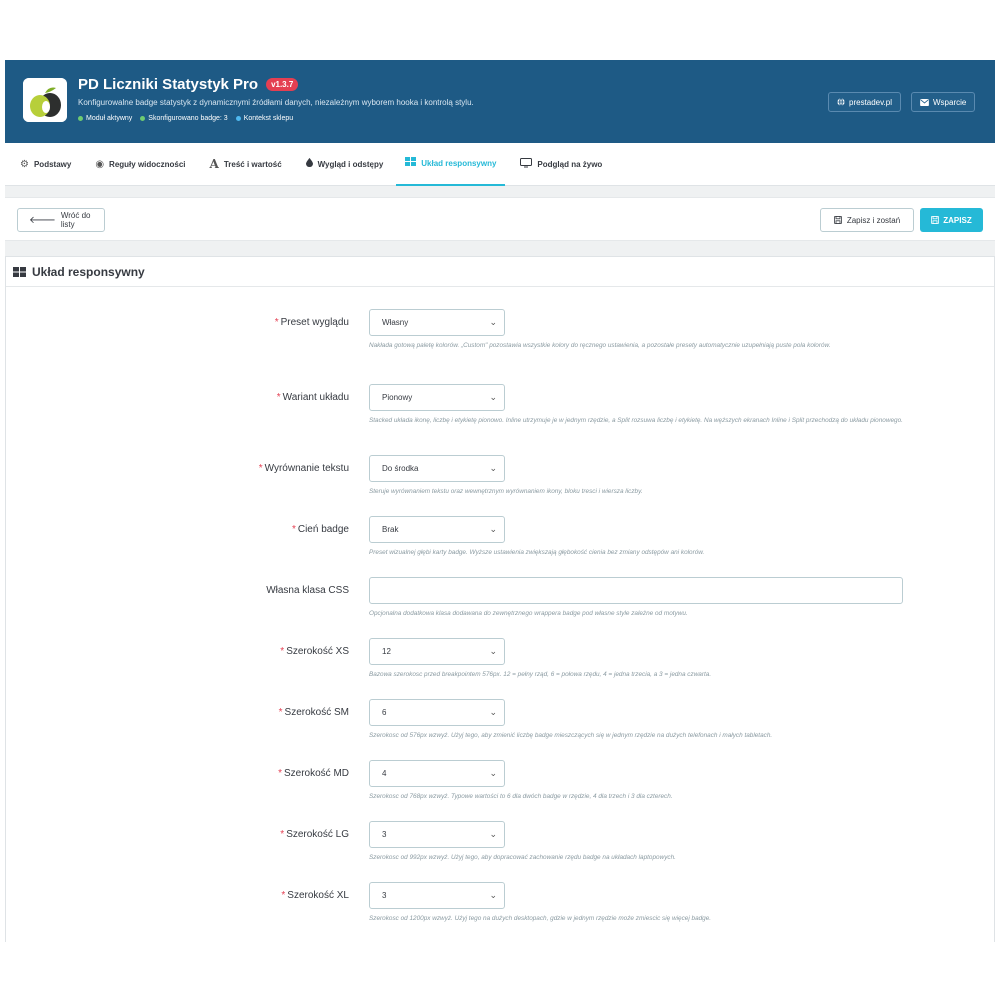  I want to click on field-label: * Szerokość LG, so click(314, 834).